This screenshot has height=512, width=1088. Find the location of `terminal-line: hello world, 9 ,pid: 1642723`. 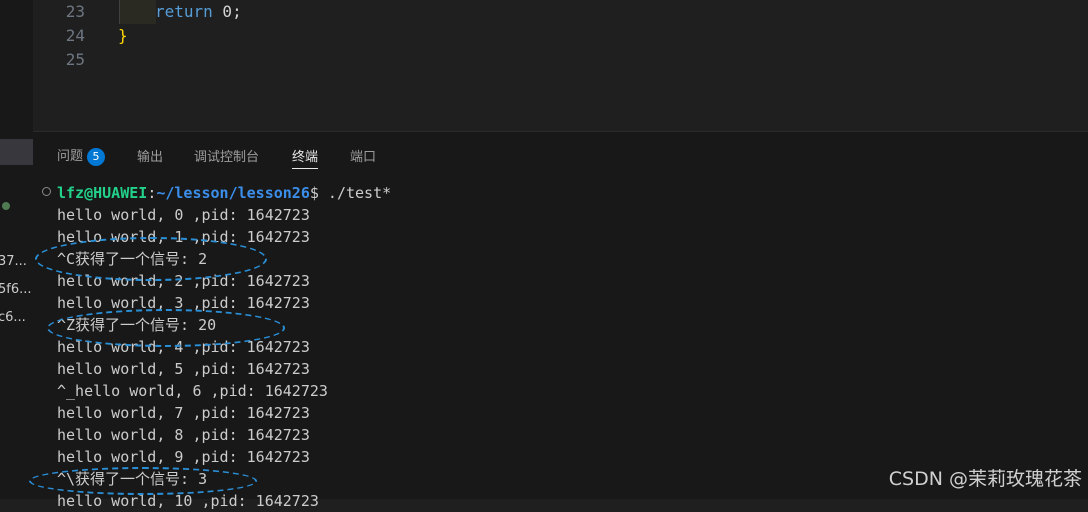

terminal-line: hello world, 9 ,pid: 1642723 is located at coordinates (183, 457).